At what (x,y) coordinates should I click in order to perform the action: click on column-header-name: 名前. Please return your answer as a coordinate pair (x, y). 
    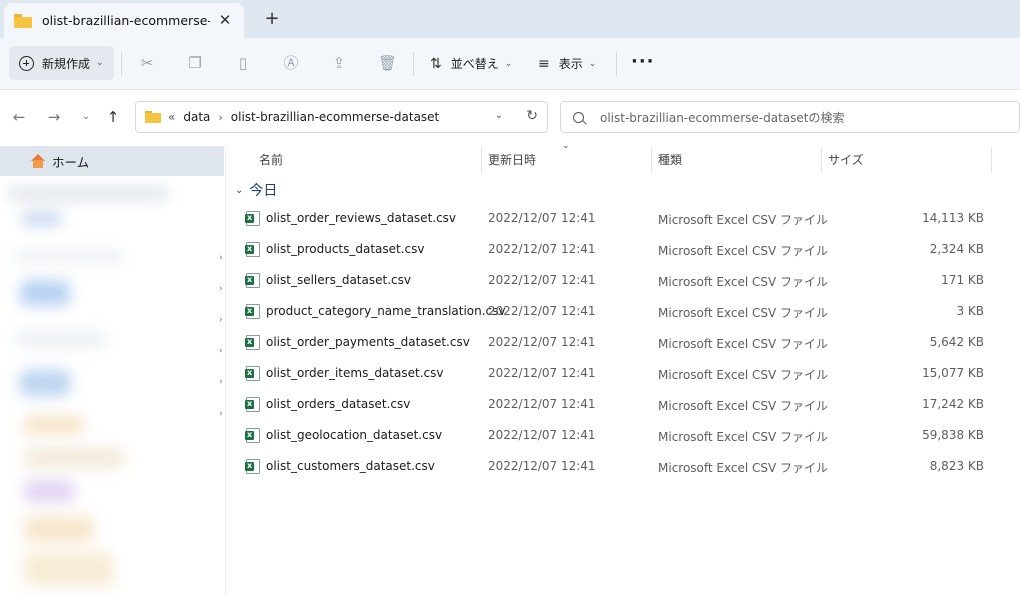
    Looking at the image, I should click on (271, 159).